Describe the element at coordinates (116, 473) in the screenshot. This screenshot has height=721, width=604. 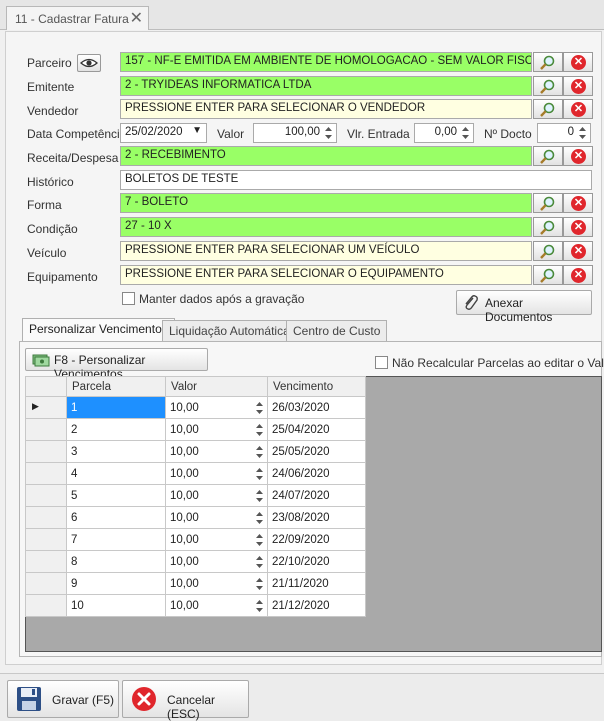
I see `cell-parcela: 4` at that location.